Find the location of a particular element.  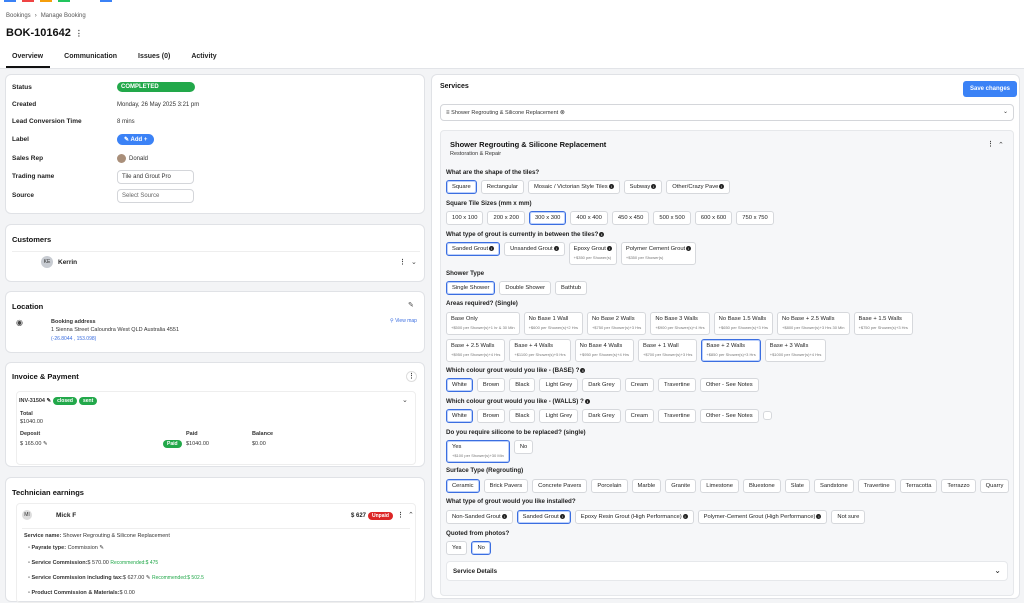

view-map-link: ⚲ View map is located at coordinates (403, 321).